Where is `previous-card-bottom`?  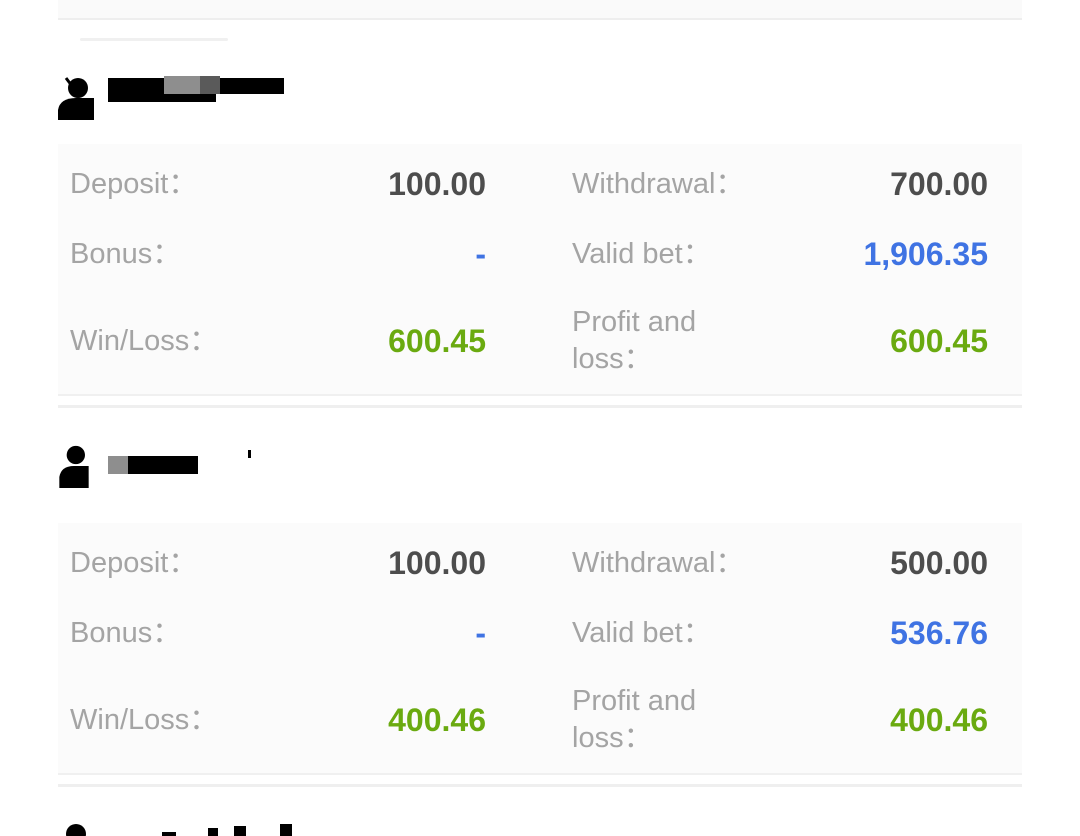
previous-card-bottom is located at coordinates (540, 10).